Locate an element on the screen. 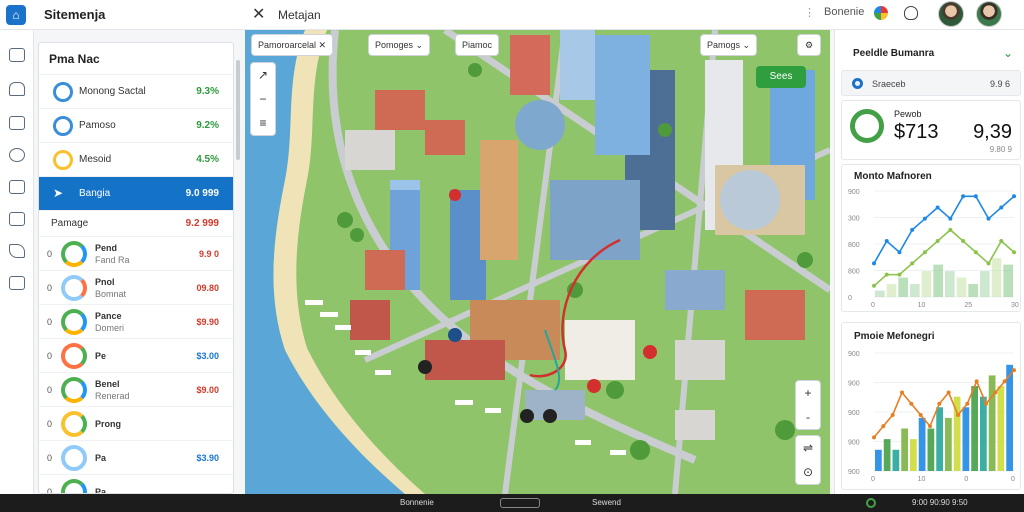 This screenshot has width=1024, height=512. taskbar-window-icon is located at coordinates (520, 503).